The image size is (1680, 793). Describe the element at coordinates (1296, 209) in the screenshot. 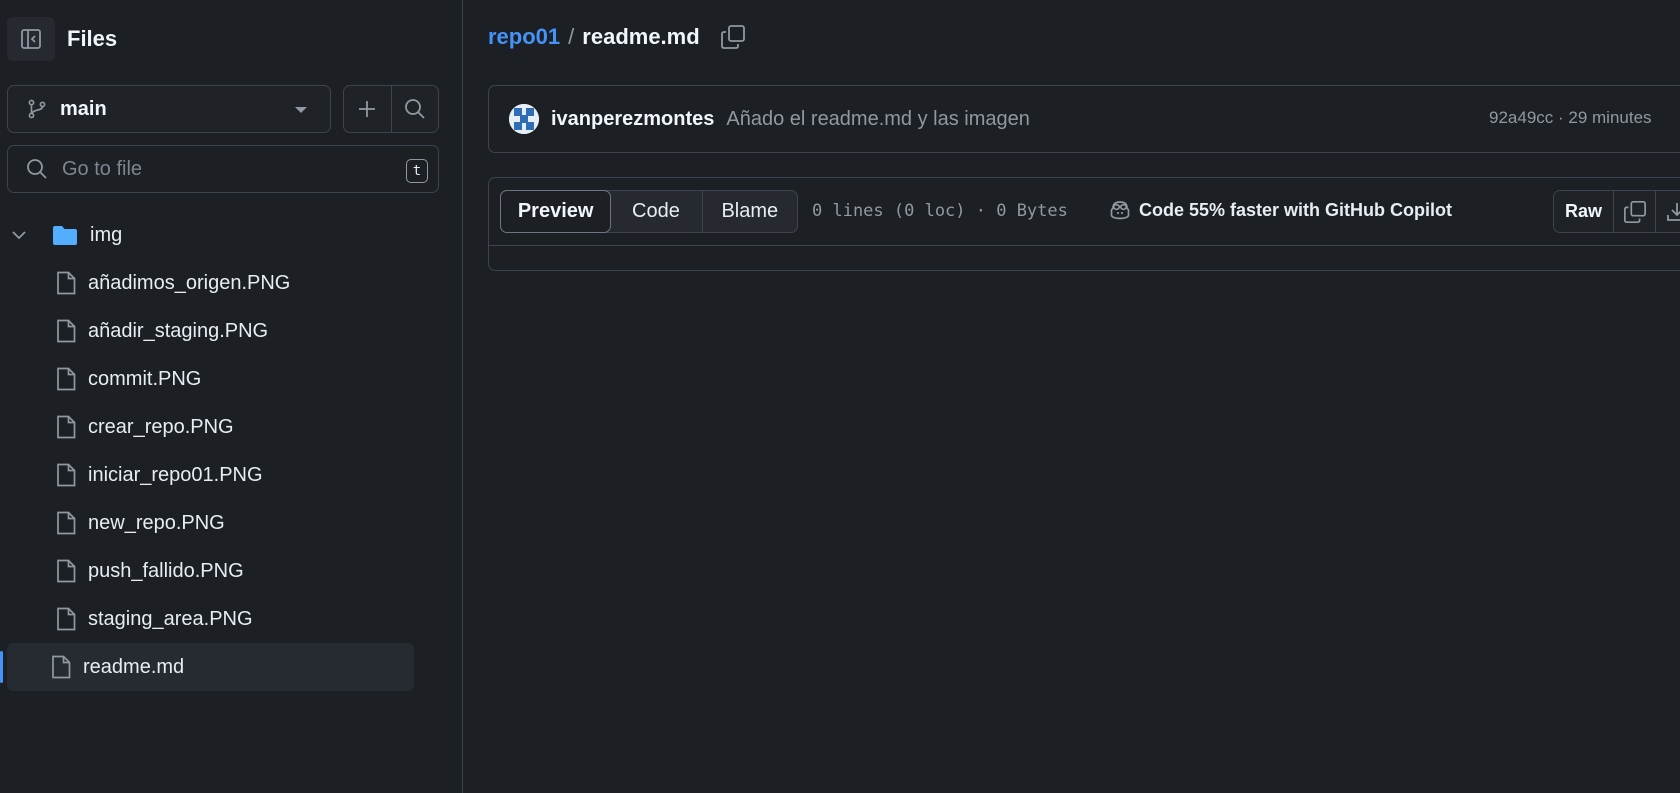

I see `copilot-promo-label: Code 55% faster with GitHub Copilot` at that location.